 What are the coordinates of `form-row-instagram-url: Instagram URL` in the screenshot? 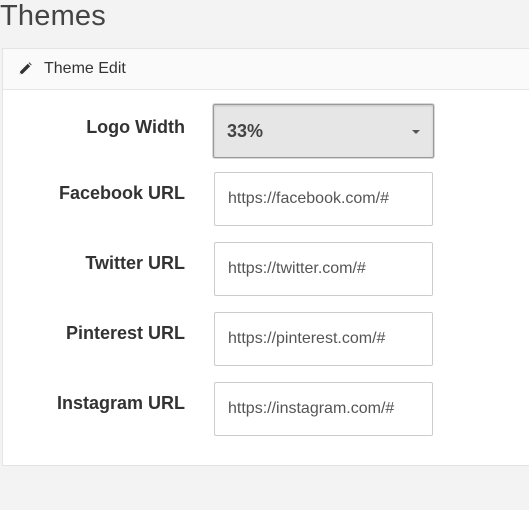 It's located at (266, 410).